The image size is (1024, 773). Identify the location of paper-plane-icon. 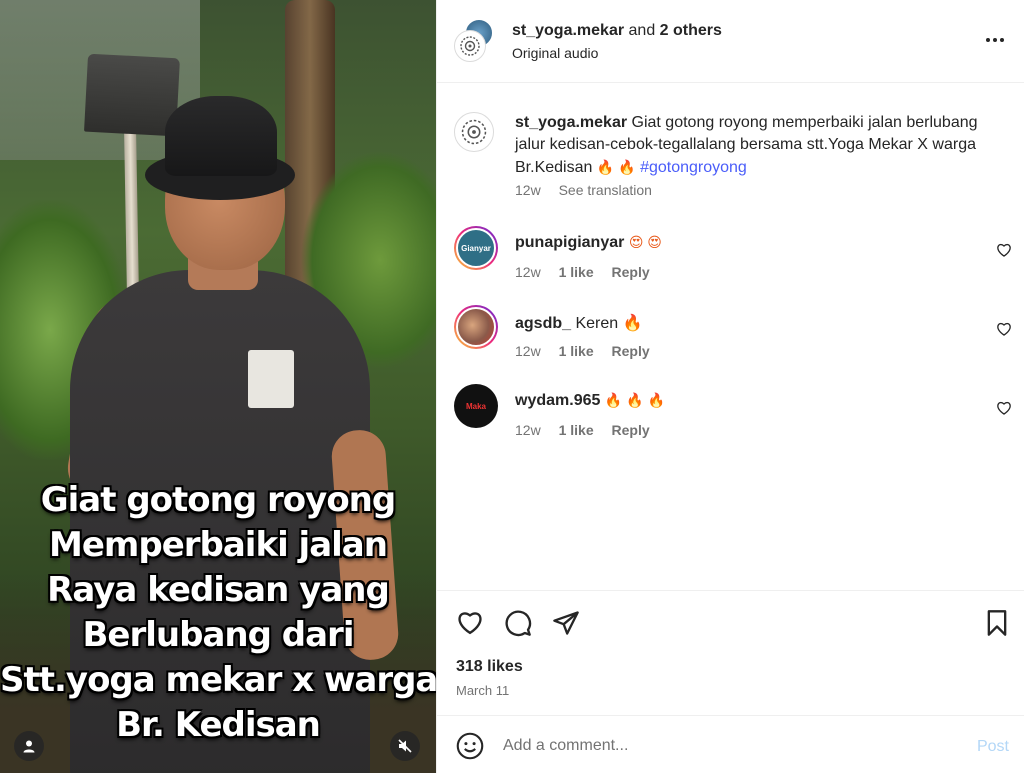
(566, 623).